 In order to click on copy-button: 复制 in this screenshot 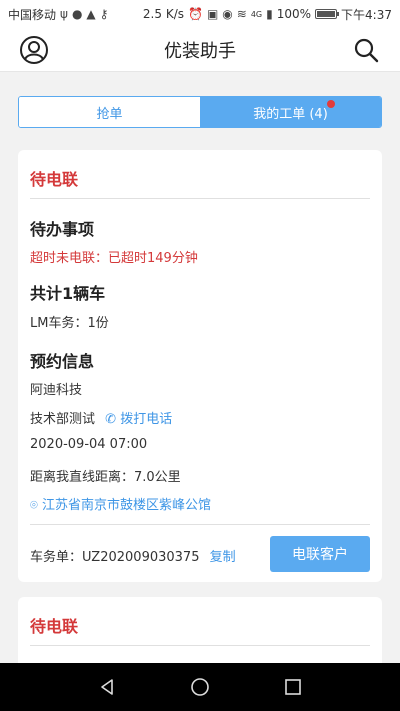, I will do `click(223, 557)`.